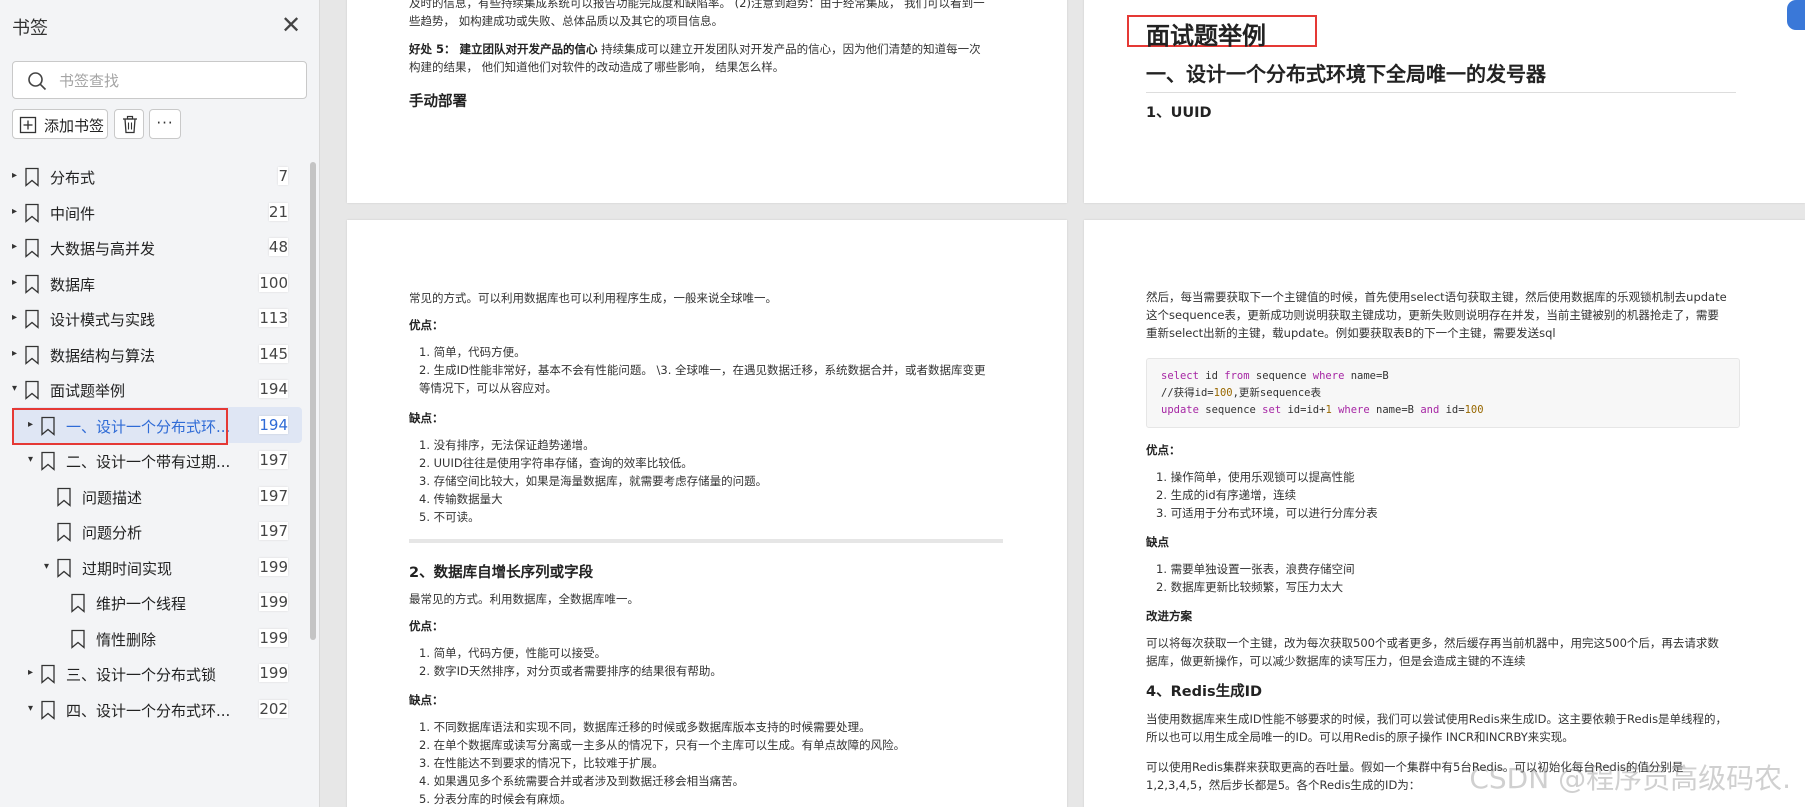 Image resolution: width=1805 pixels, height=807 pixels. What do you see at coordinates (449, 517) in the screenshot?
I see `list-item: 5. 不可读。` at bounding box center [449, 517].